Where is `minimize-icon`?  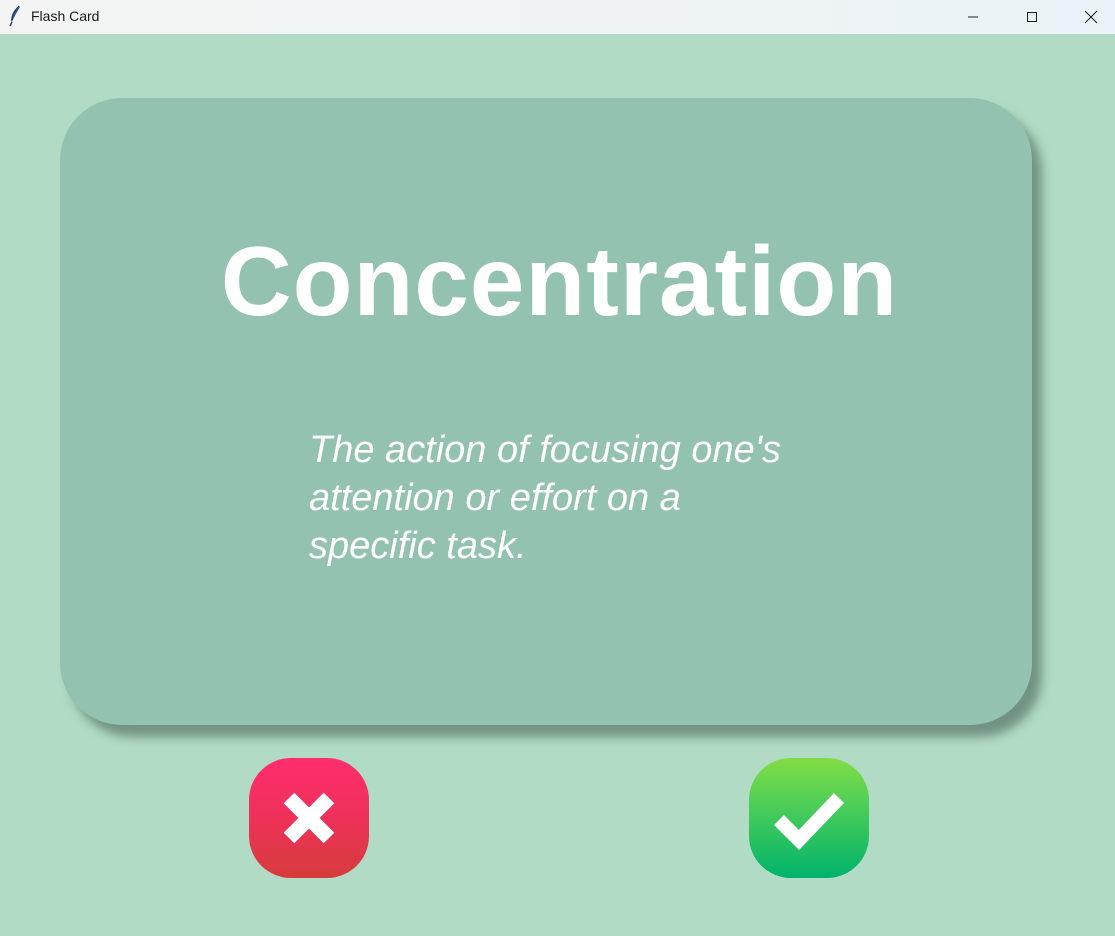 minimize-icon is located at coordinates (973, 17).